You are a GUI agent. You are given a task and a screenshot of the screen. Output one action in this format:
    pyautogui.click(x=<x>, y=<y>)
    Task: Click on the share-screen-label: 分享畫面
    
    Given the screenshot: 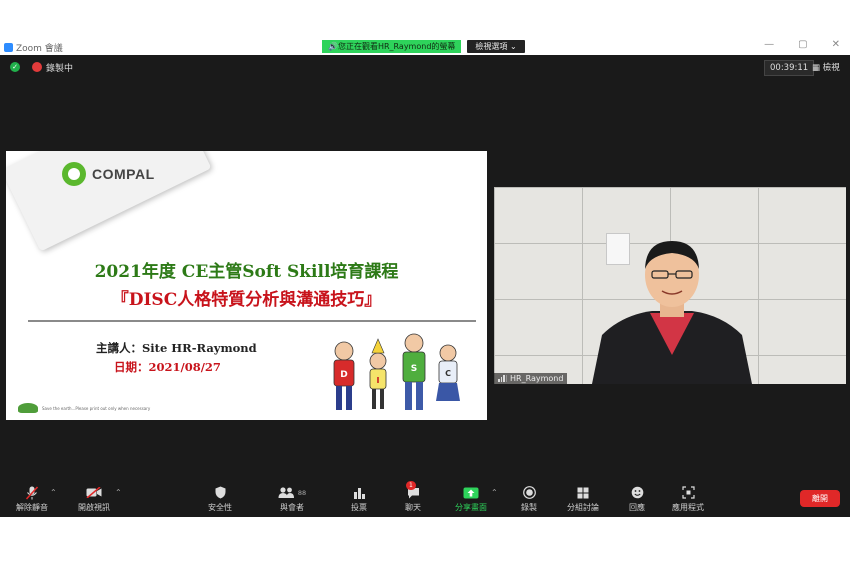 What is the action you would take?
    pyautogui.click(x=471, y=507)
    